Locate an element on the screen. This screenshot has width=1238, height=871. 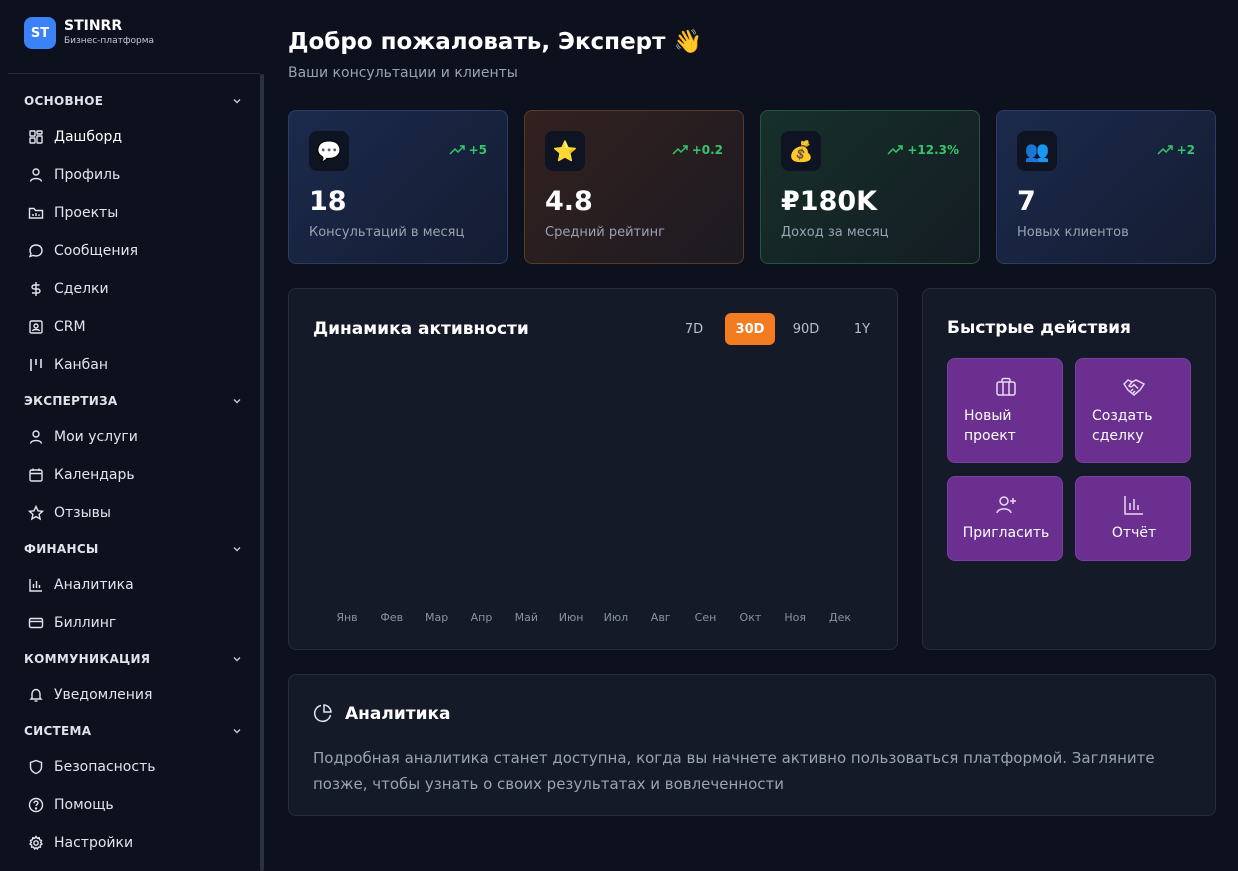
brand: ST STINRR Бизнес-платформа is located at coordinates (89, 33).